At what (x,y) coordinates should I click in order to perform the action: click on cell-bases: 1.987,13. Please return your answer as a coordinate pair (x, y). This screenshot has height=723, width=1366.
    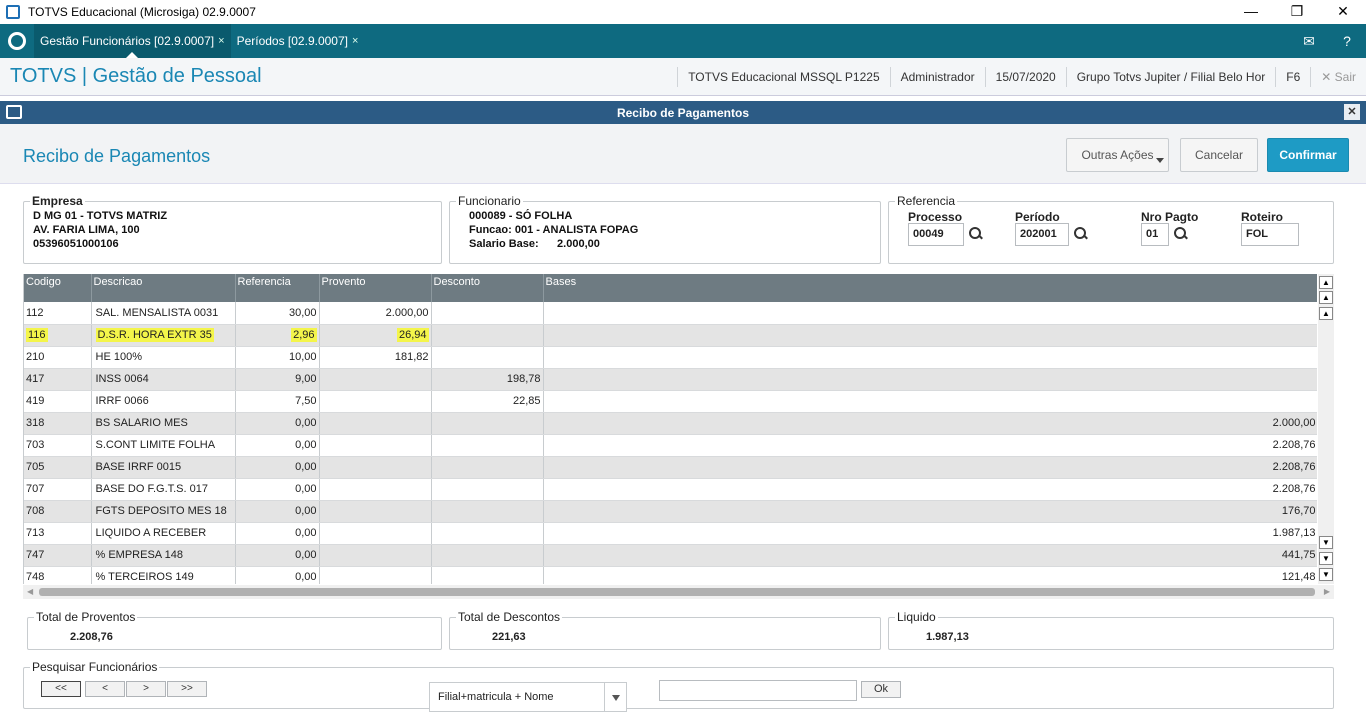
    Looking at the image, I should click on (930, 533).